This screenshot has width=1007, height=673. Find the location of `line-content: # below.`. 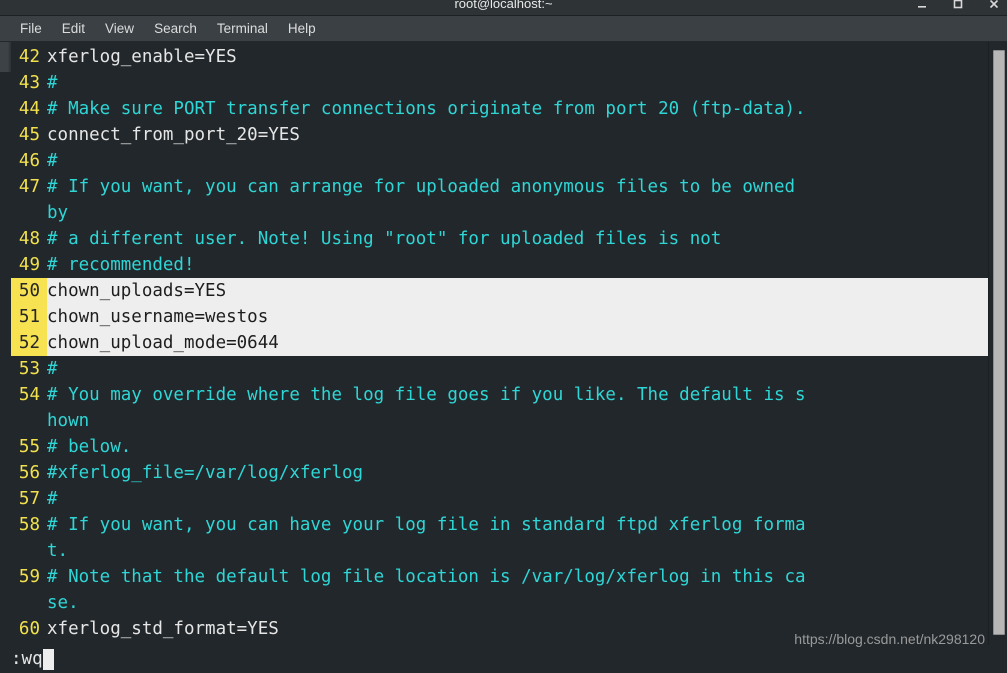

line-content: # below. is located at coordinates (527, 447).